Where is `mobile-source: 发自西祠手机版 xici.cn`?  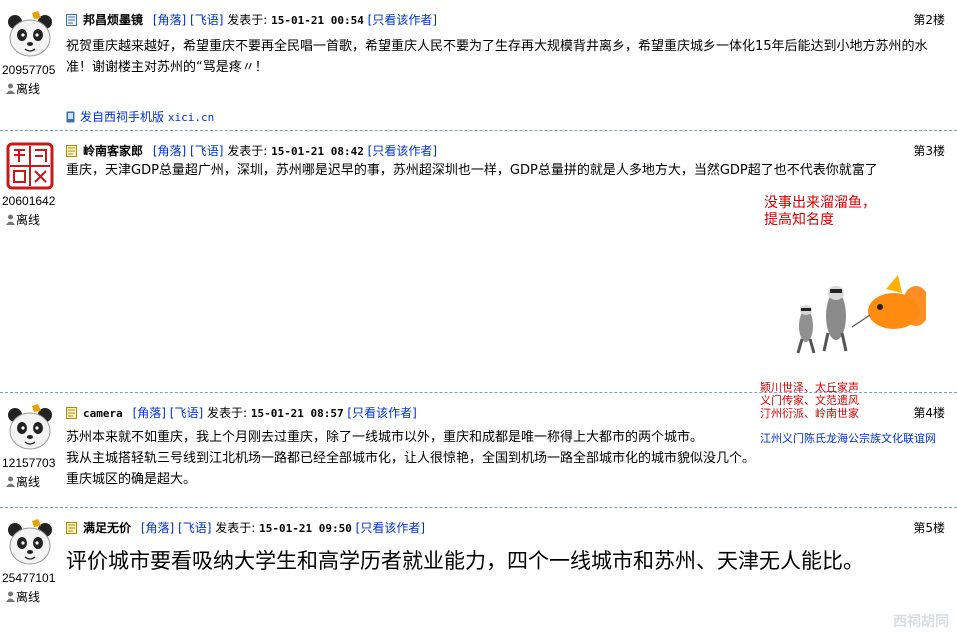 mobile-source: 发自西祠手机版 xici.cn is located at coordinates (140, 116).